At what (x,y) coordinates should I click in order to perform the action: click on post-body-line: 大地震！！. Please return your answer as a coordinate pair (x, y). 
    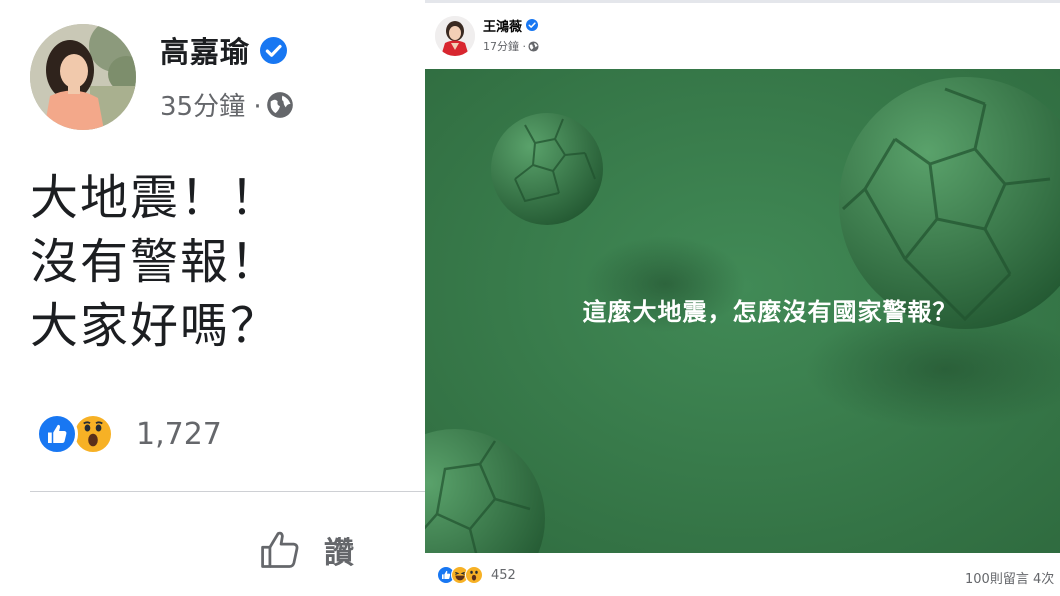
    Looking at the image, I should click on (155, 198).